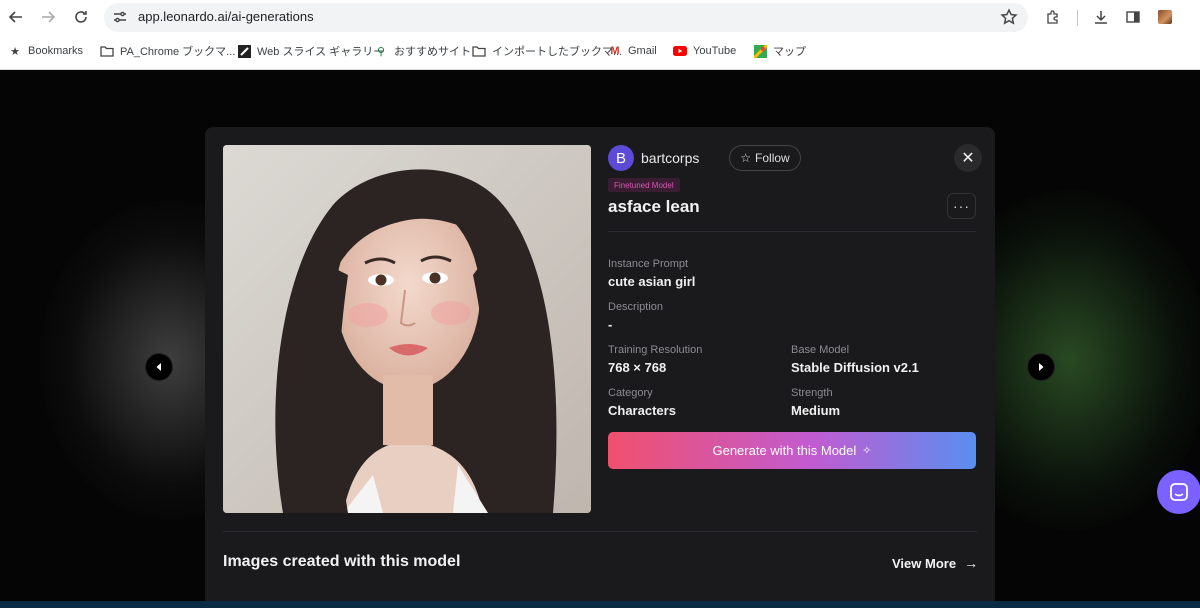 The height and width of the screenshot is (608, 1200). Describe the element at coordinates (637, 367) in the screenshot. I see `training-resolution-value: 768 × 768` at that location.